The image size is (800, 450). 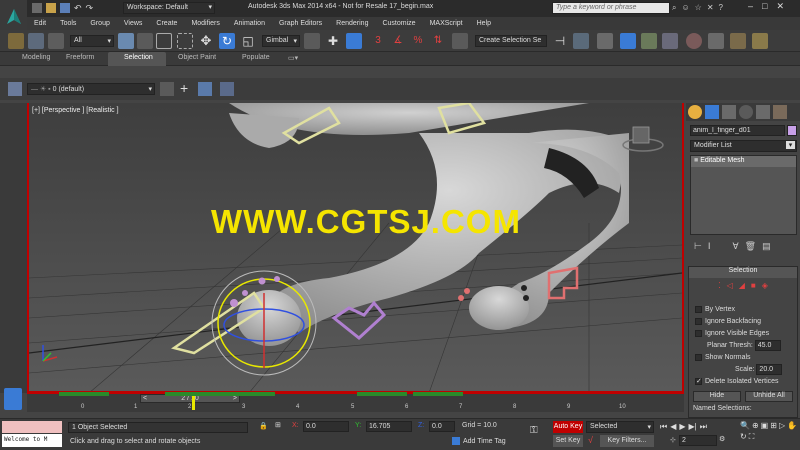 What do you see at coordinates (206, 41) in the screenshot?
I see `select-move-icon: ✥` at bounding box center [206, 41].